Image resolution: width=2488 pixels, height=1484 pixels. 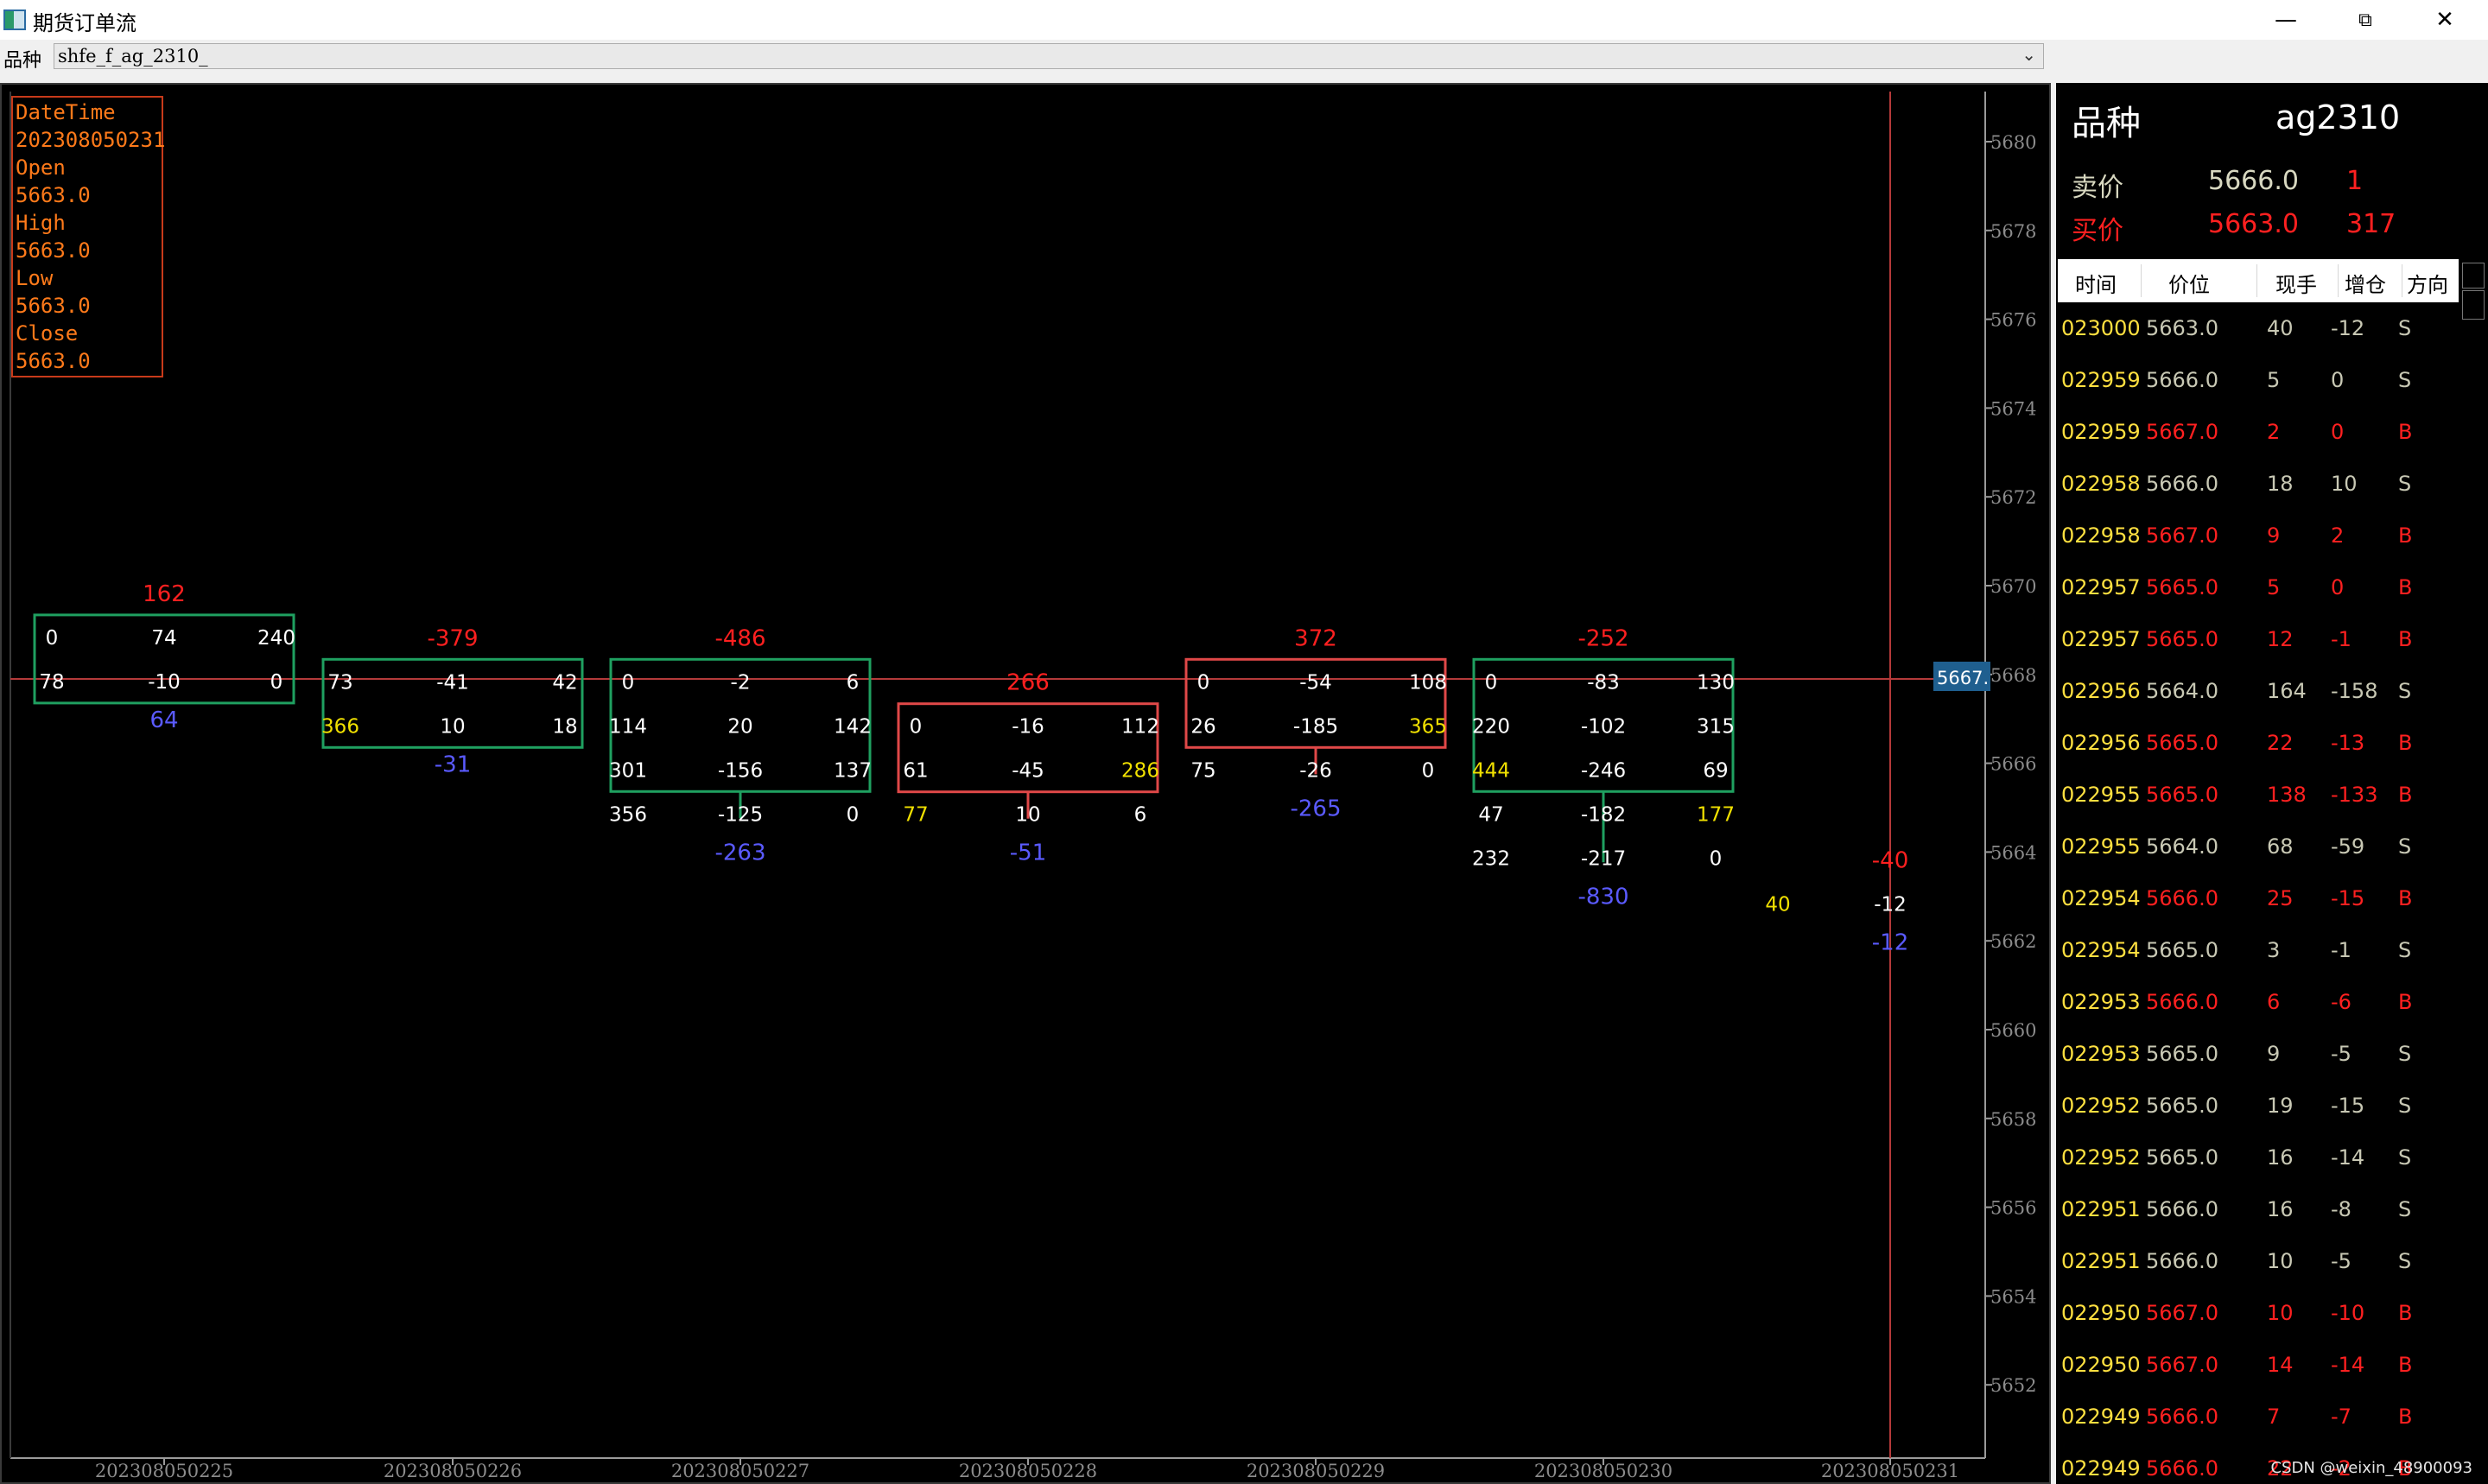 I want to click on tick-volume: 18, so click(x=2280, y=484).